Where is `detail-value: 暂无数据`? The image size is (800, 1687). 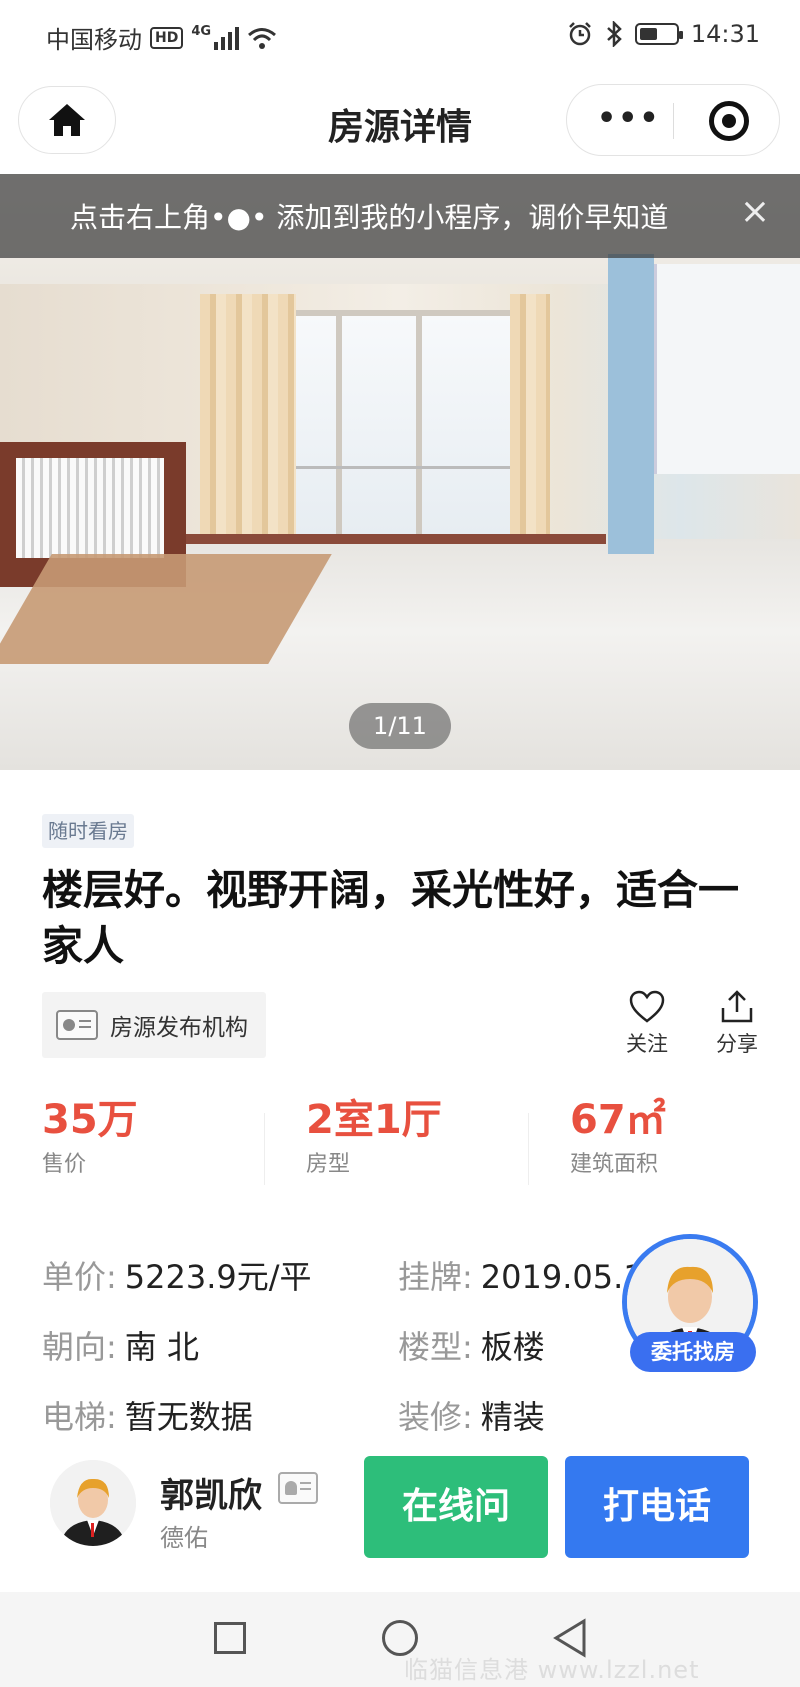
detail-value: 暂无数据 is located at coordinates (188, 1417).